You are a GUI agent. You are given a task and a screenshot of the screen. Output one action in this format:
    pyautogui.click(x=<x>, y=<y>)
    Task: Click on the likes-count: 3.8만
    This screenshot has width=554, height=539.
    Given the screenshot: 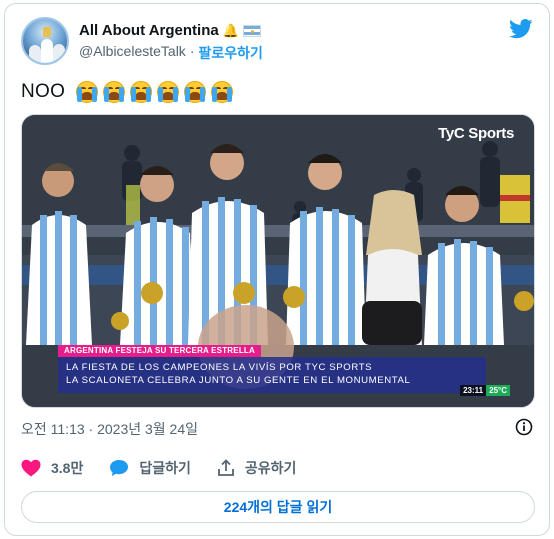 What is the action you would take?
    pyautogui.click(x=67, y=468)
    